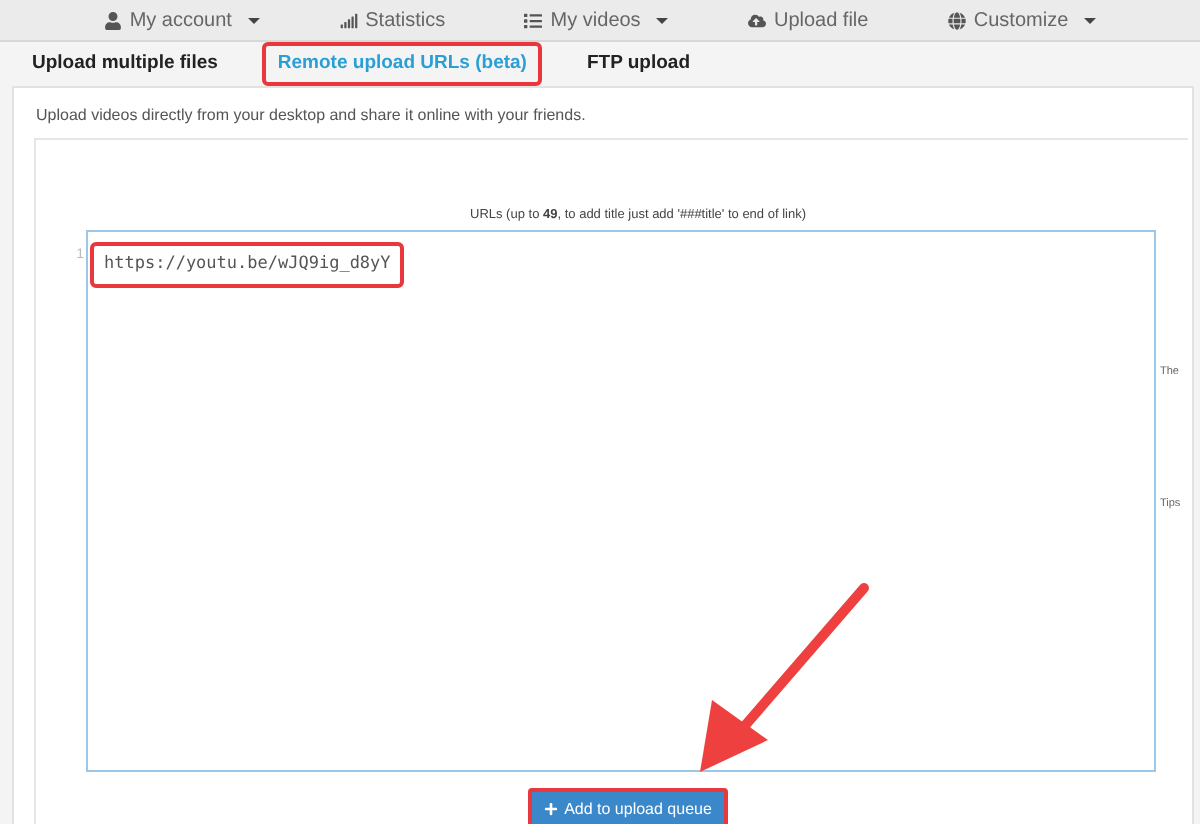 The width and height of the screenshot is (1200, 824). I want to click on tab: Upload multiple files, so click(125, 64).